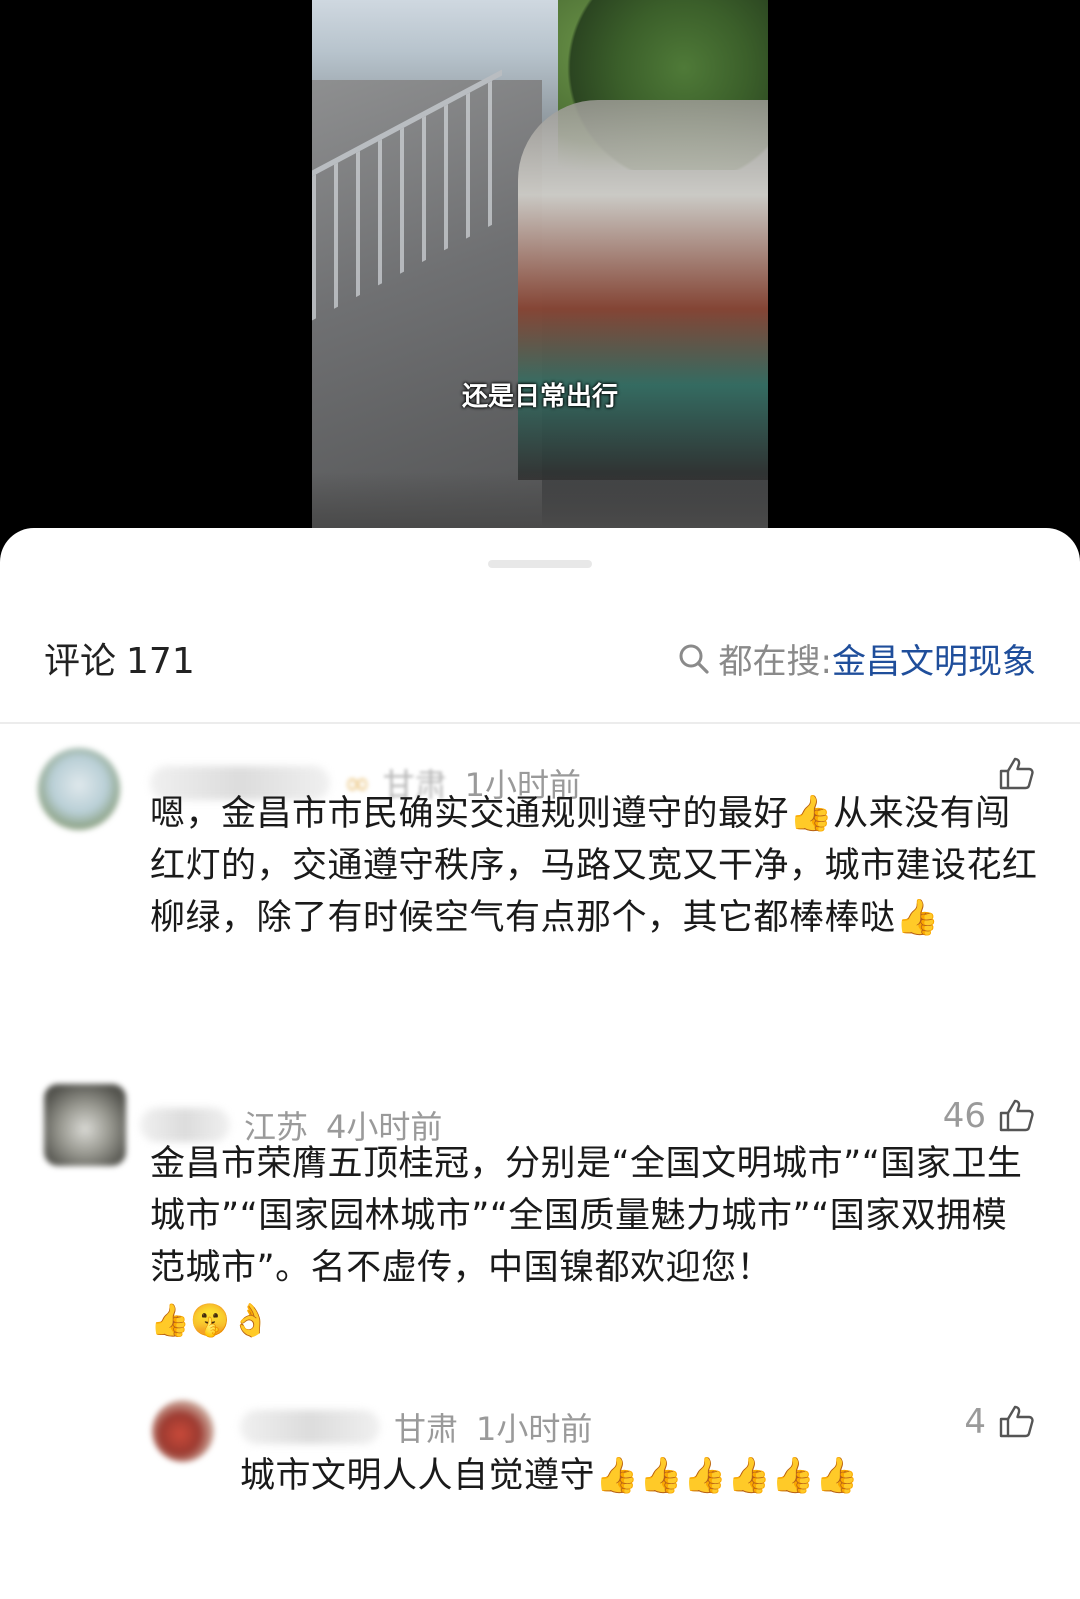  What do you see at coordinates (119, 658) in the screenshot?
I see `comments-title: 评论 171` at bounding box center [119, 658].